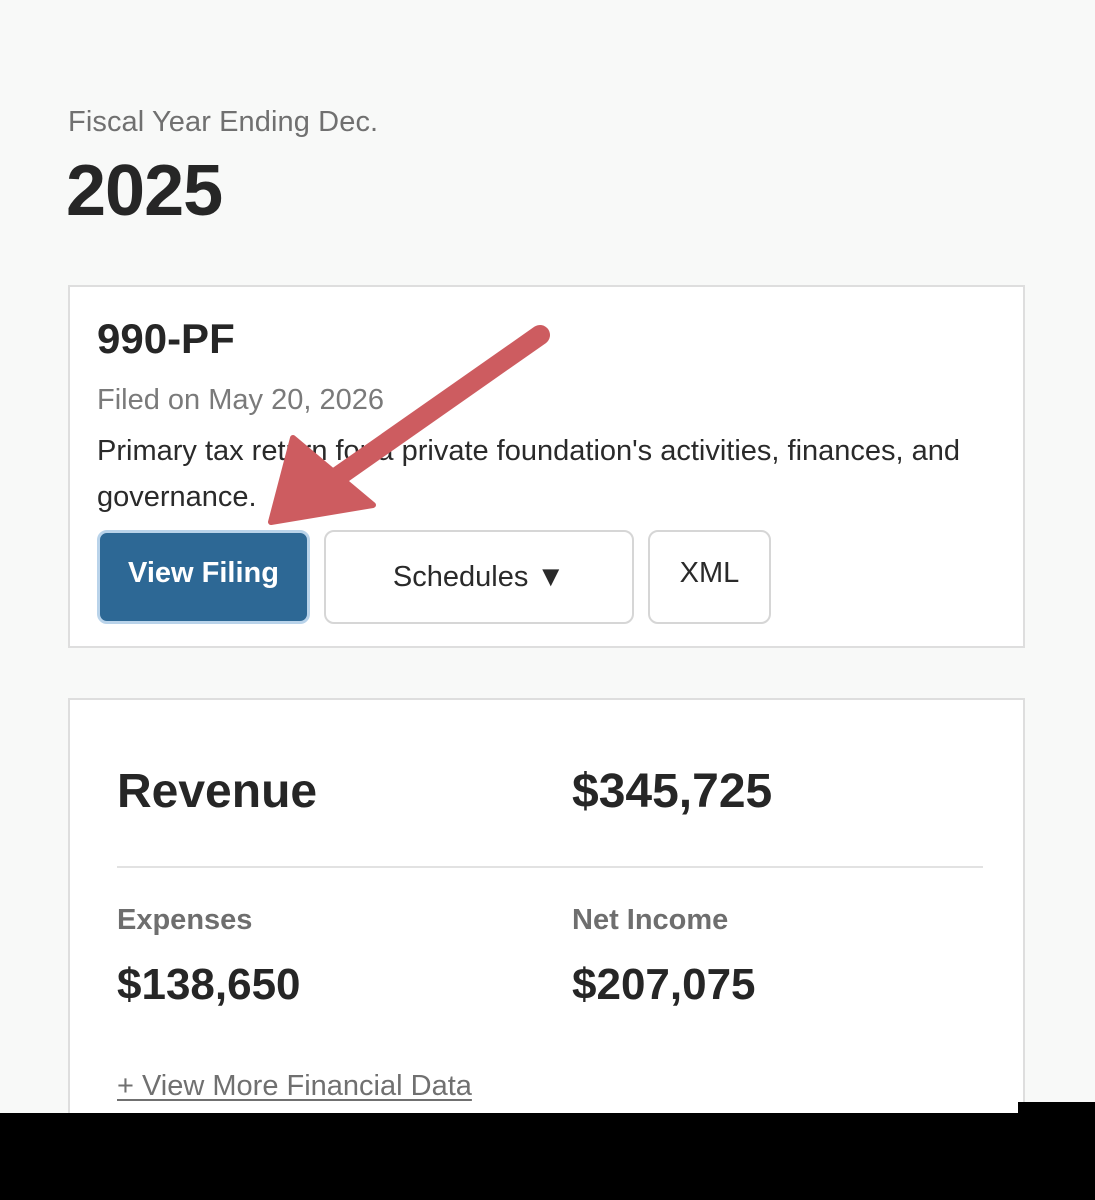  What do you see at coordinates (203, 577) in the screenshot?
I see `view-filing-button: View Filing` at bounding box center [203, 577].